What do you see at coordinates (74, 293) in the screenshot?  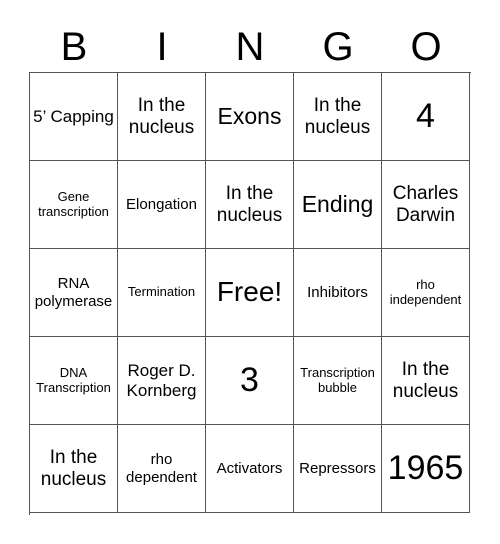 I see `bingo-cell: RNA polymerase` at bounding box center [74, 293].